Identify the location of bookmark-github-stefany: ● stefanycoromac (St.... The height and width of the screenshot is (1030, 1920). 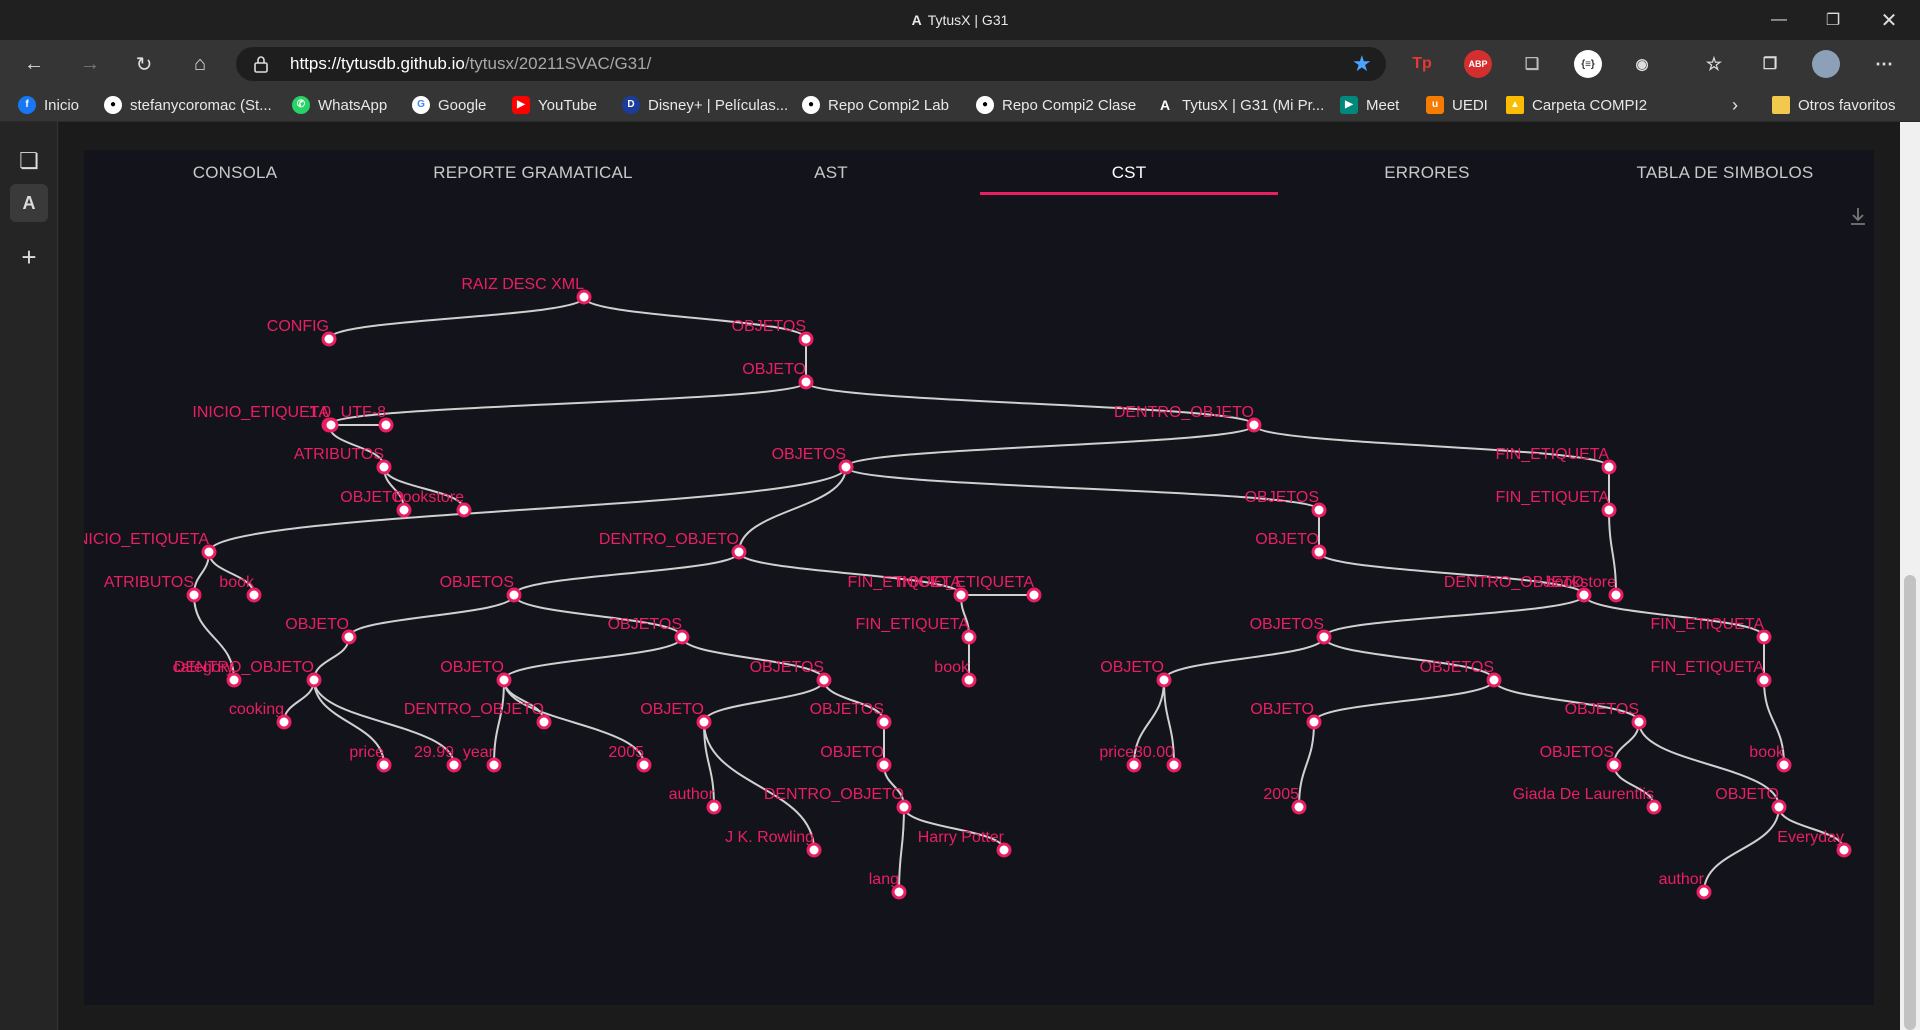
(188, 105).